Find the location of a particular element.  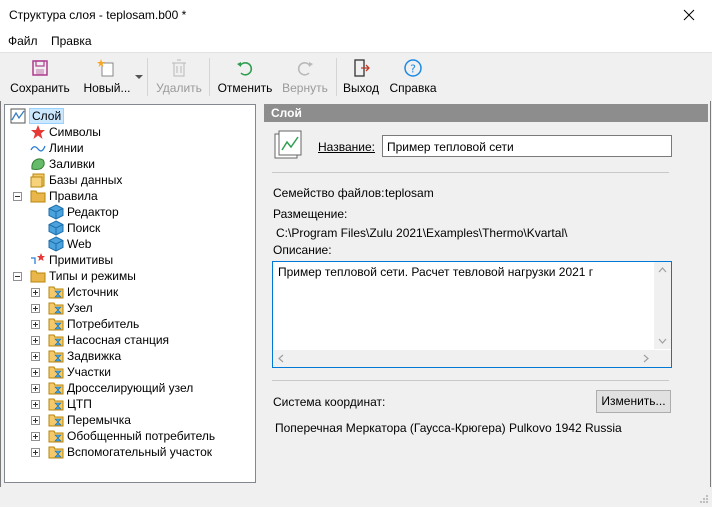

help-button: ? Справка is located at coordinates (413, 76).